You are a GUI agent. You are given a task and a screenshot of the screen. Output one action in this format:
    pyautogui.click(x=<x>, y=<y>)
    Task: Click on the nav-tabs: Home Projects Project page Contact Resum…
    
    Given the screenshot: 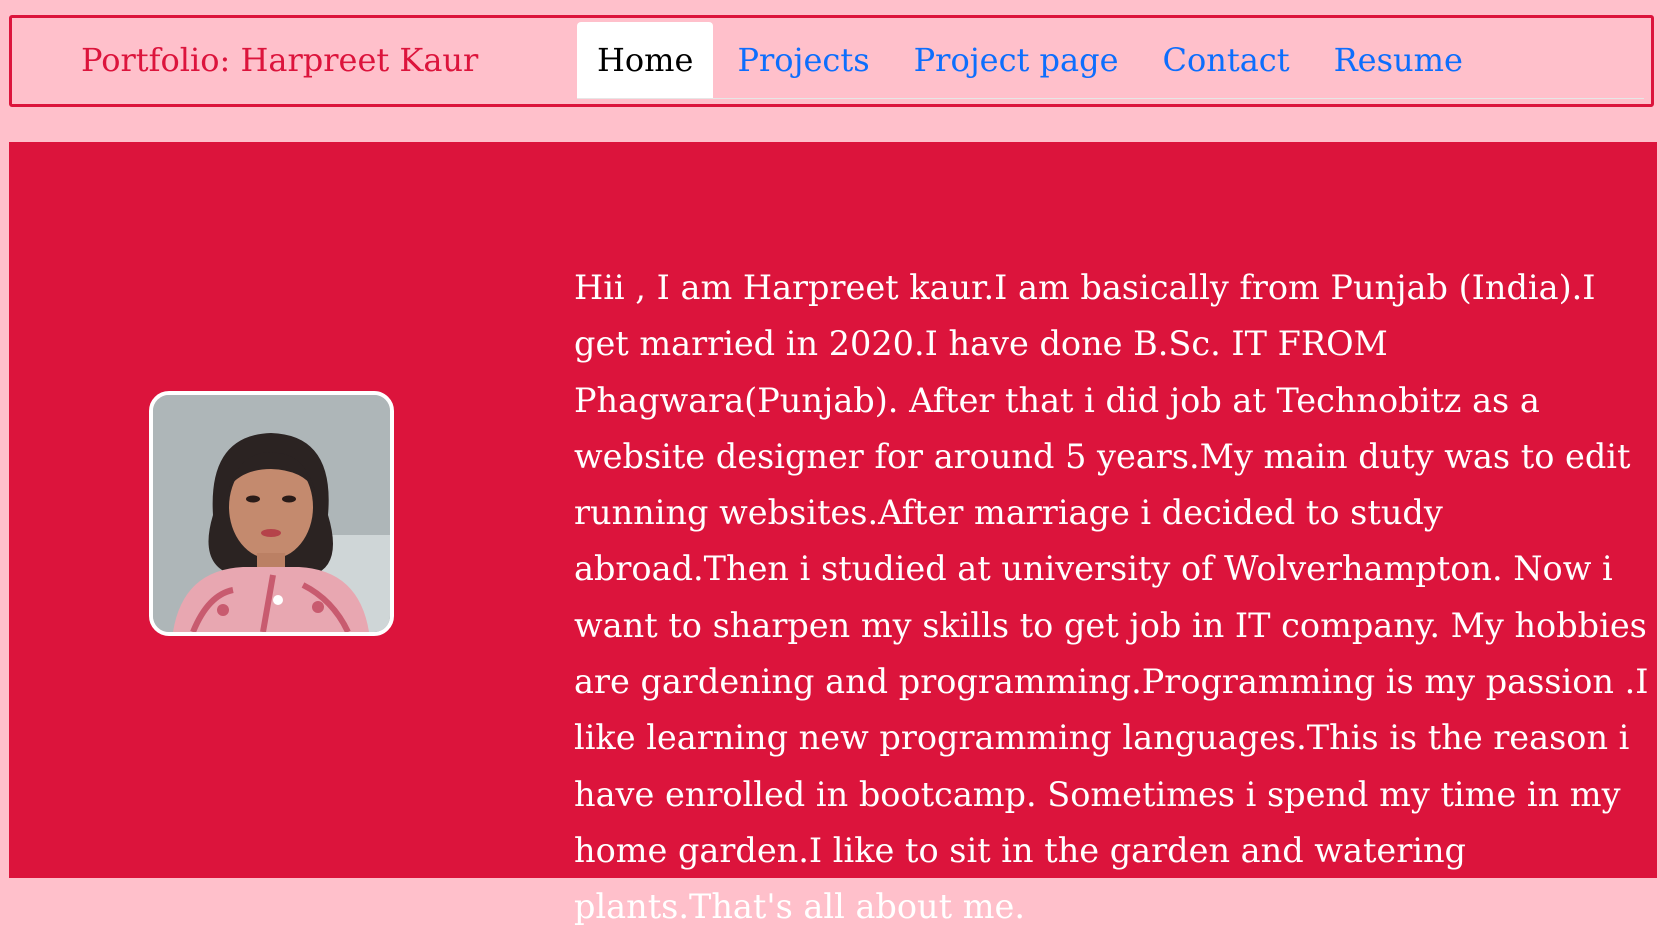 What is the action you would take?
    pyautogui.click(x=1110, y=60)
    